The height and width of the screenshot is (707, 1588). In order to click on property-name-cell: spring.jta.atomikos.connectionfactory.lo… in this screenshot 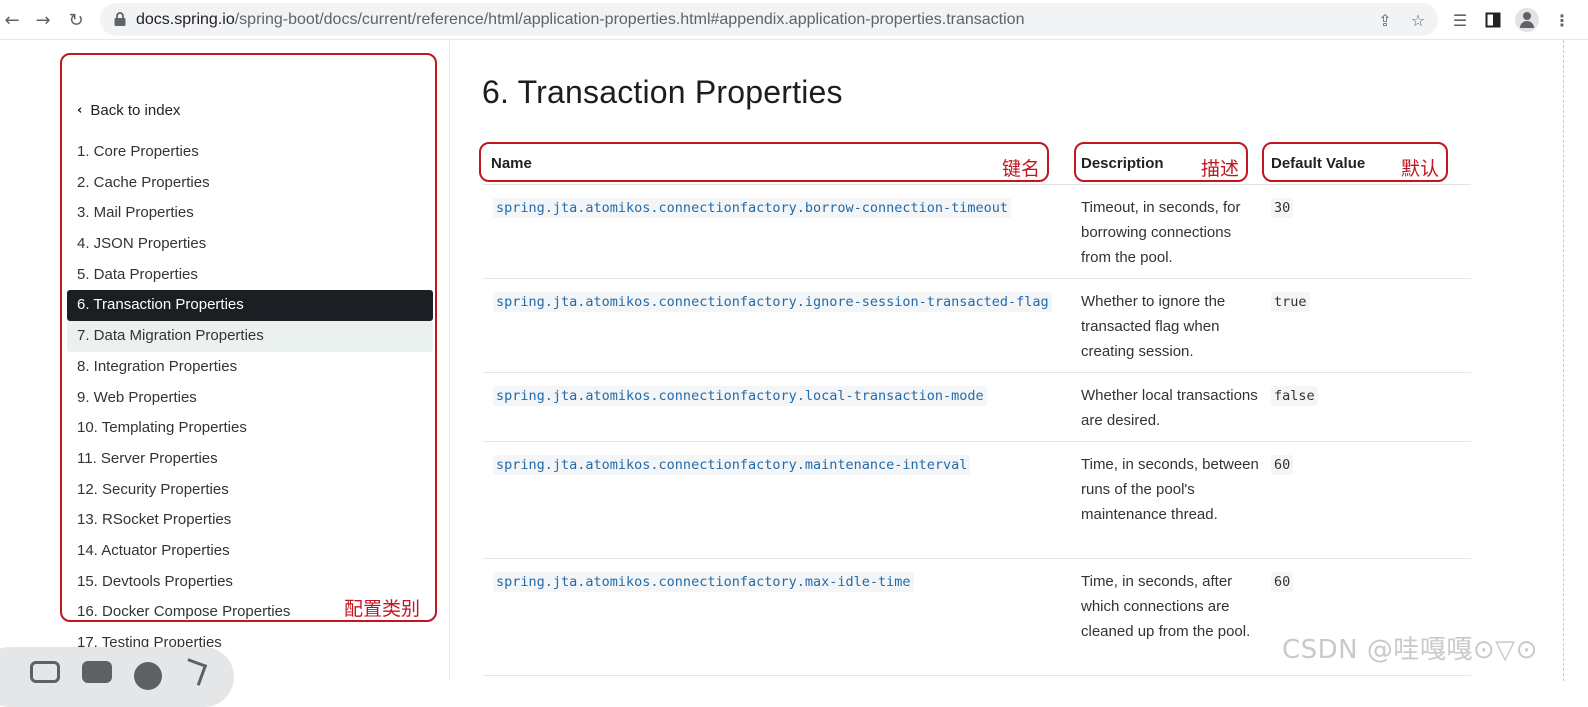, I will do `click(778, 407)`.